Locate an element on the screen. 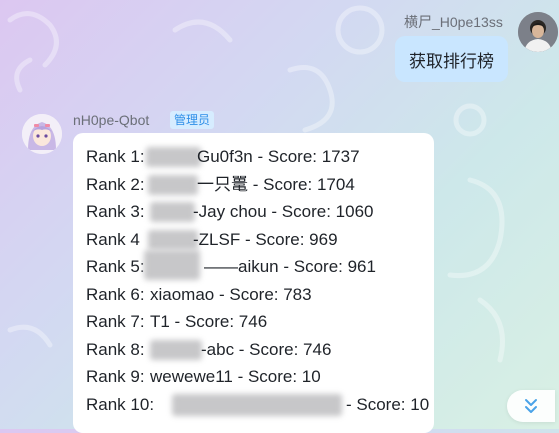 The height and width of the screenshot is (433, 559). rank-line-3: Rank 3: -Jay chou - Score: 1060 is located at coordinates (229, 212).